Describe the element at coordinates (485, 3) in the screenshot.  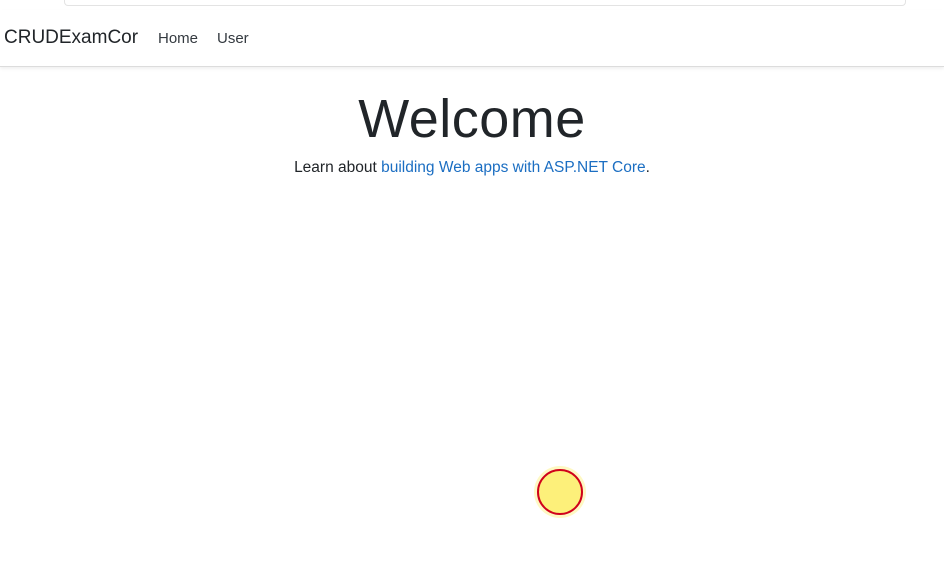
I see `address-bar-edge` at that location.